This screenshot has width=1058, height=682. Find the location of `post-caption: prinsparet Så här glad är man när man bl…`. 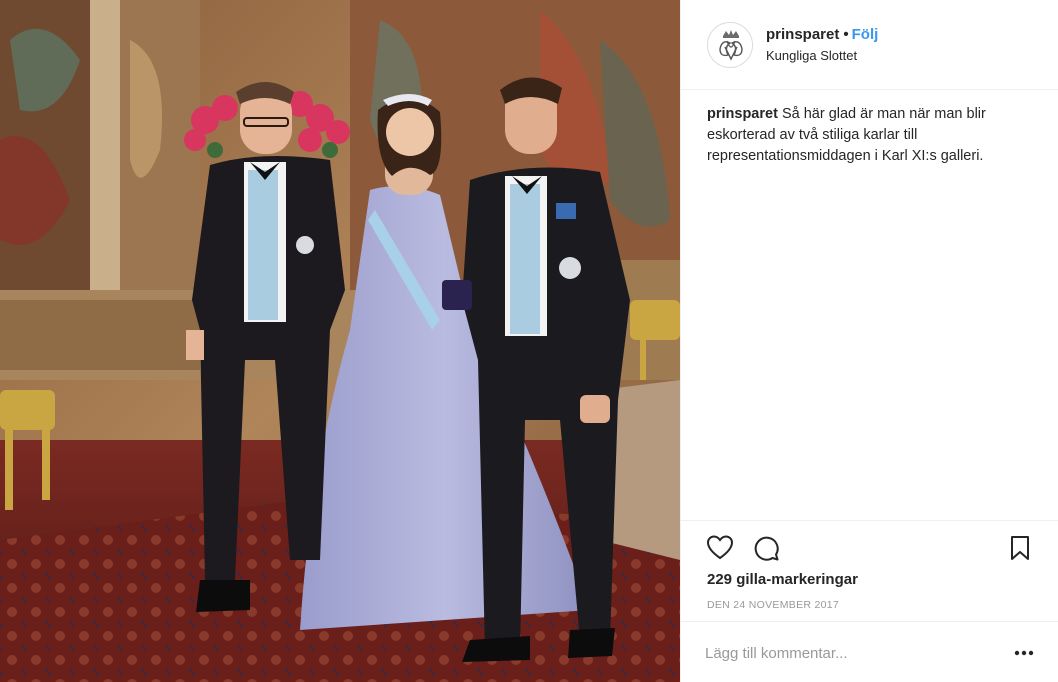

post-caption: prinsparet Så här glad är man när man bl… is located at coordinates (872, 135).